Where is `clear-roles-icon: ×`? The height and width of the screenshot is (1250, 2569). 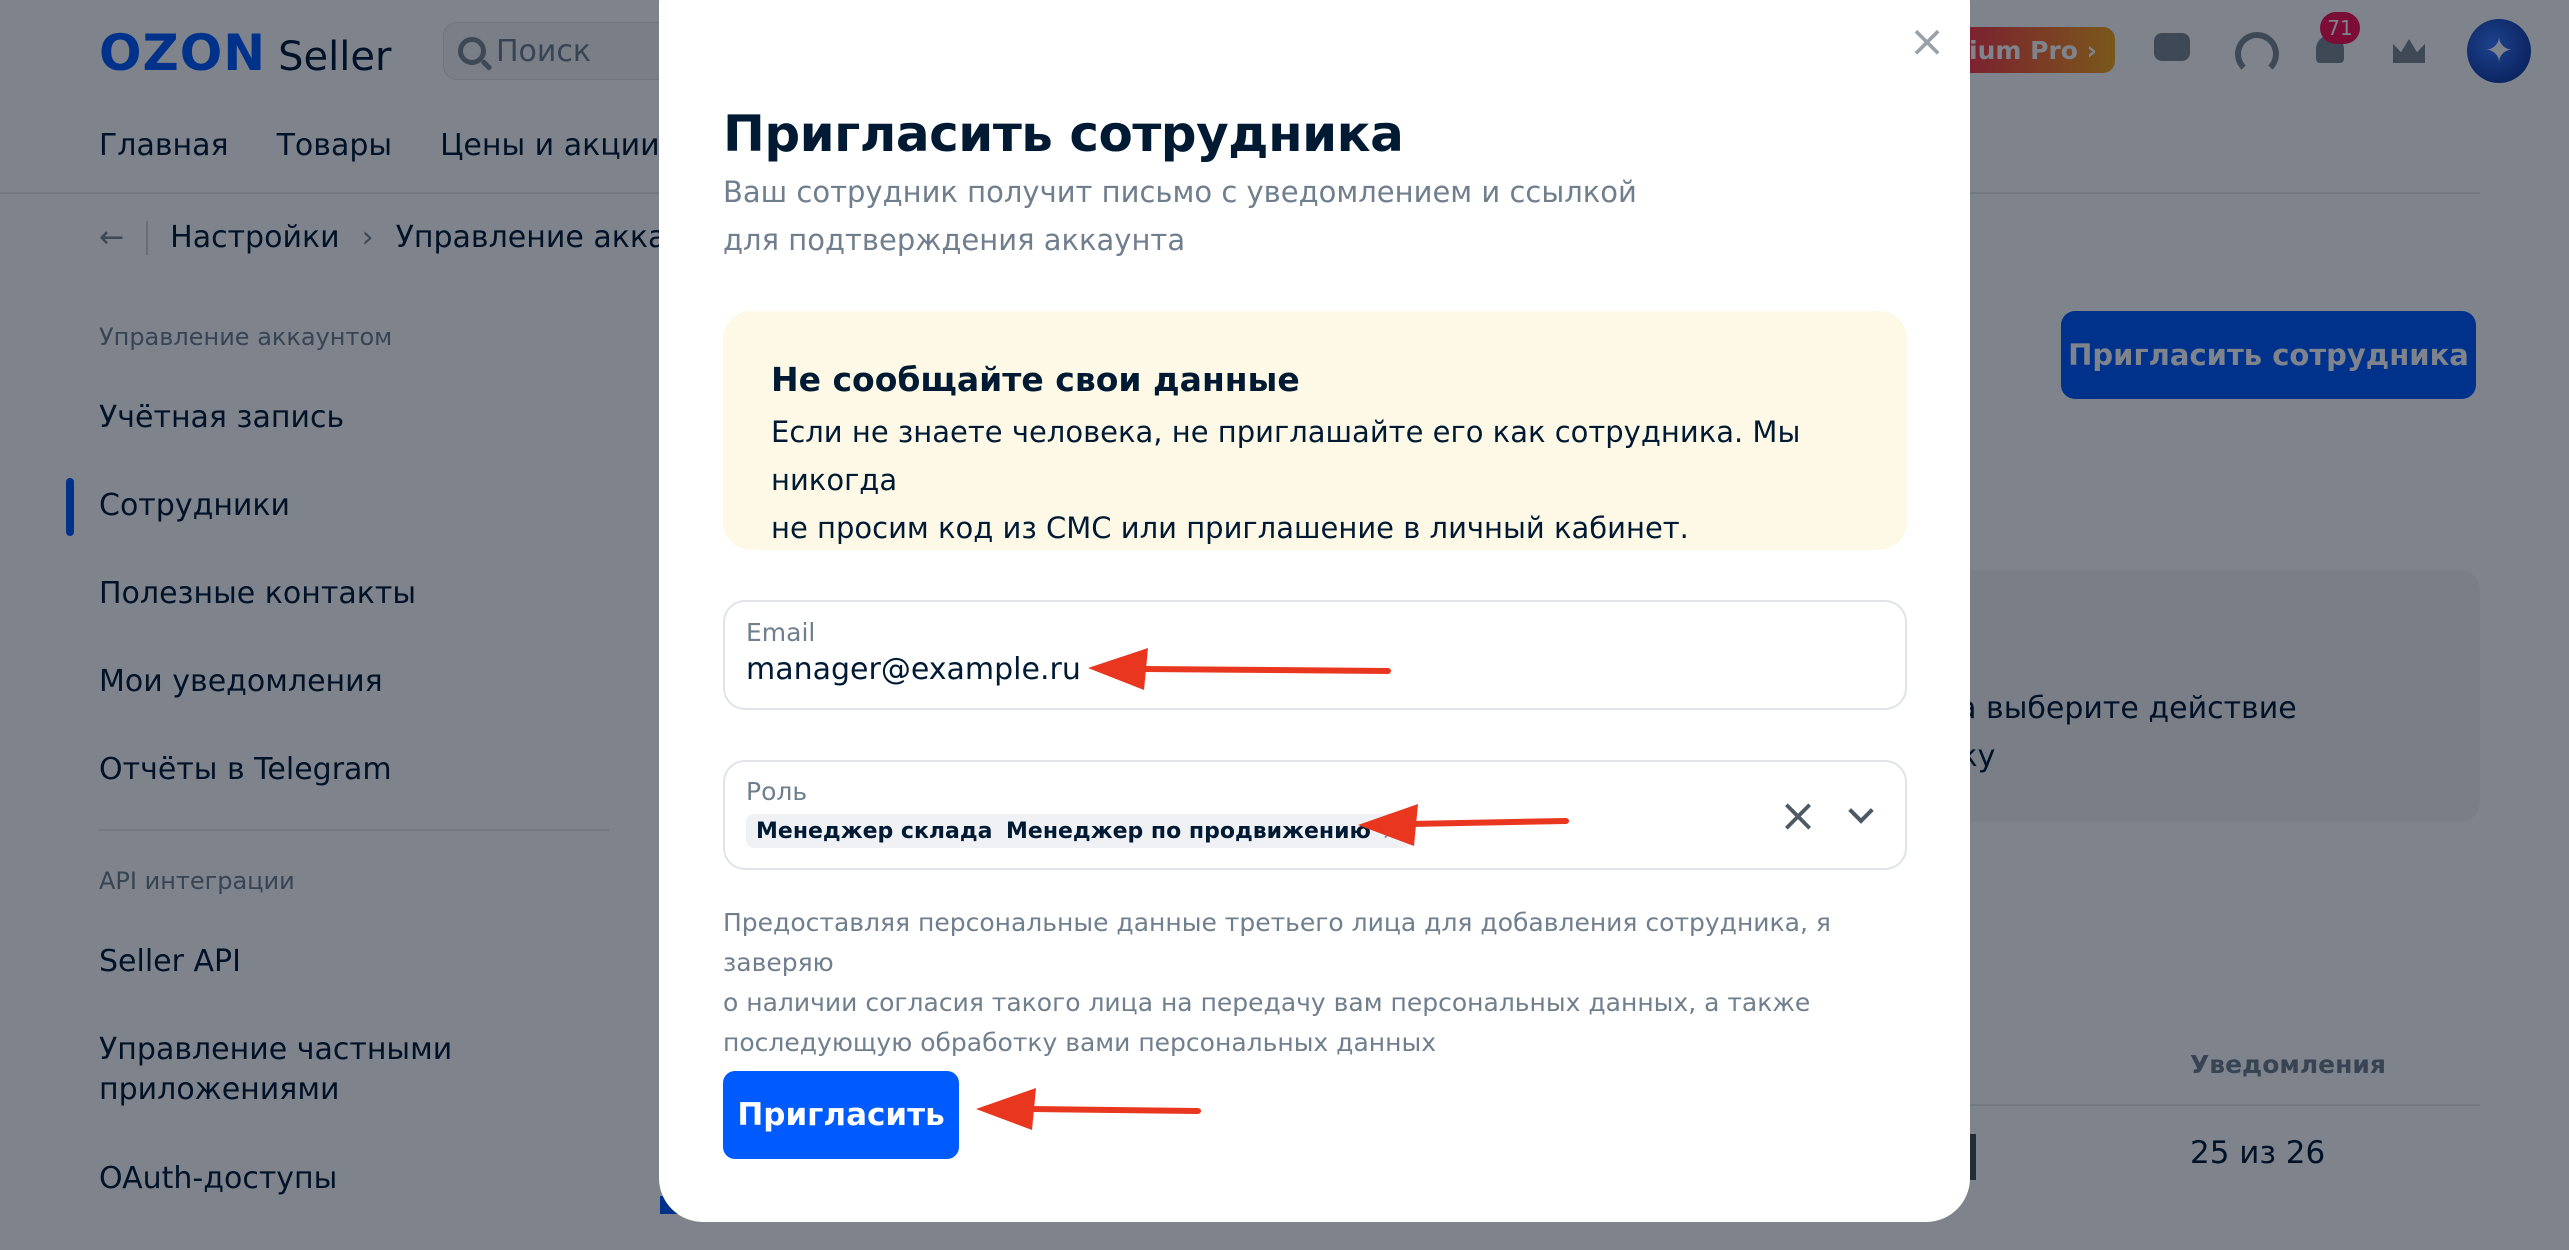
clear-roles-icon: × is located at coordinates (1798, 815).